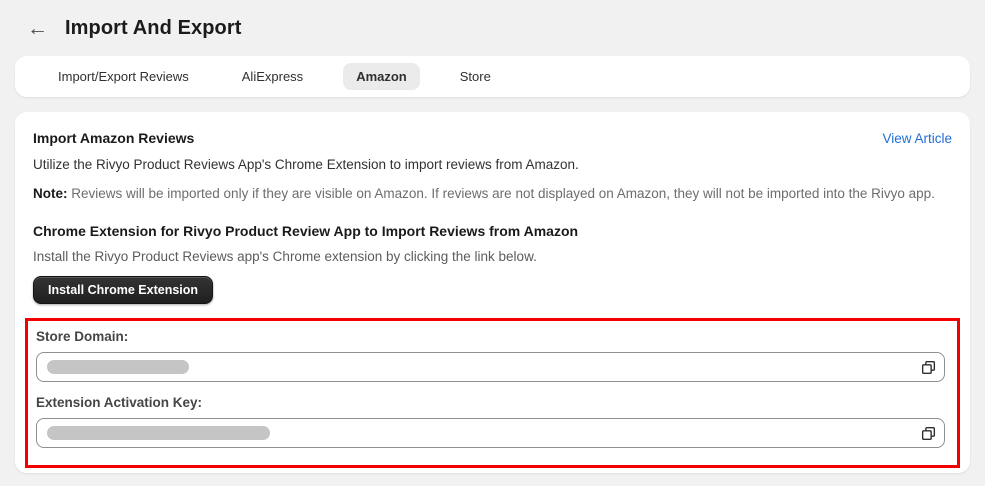 The image size is (985, 486). Describe the element at coordinates (475, 76) in the screenshot. I see `tab-store: Store` at that location.